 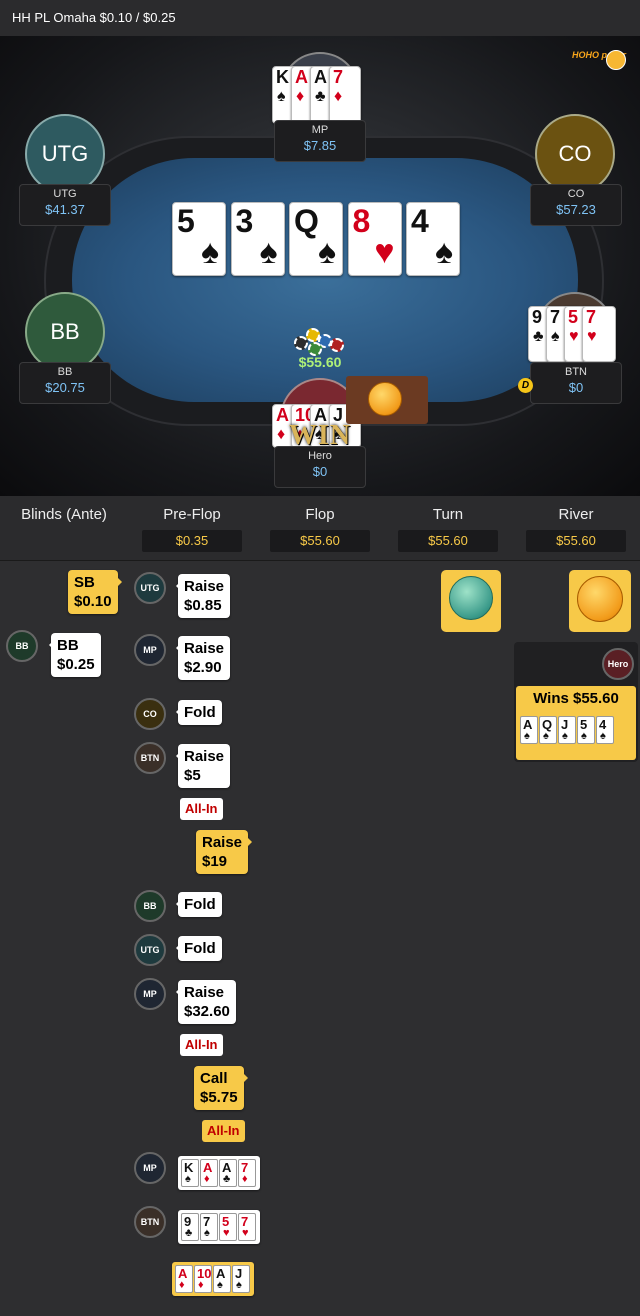 I want to click on btn-shown-hand: 9 ♣ 7 ♠ 5 ♥ 7 ♥, so click(x=219, y=1227).